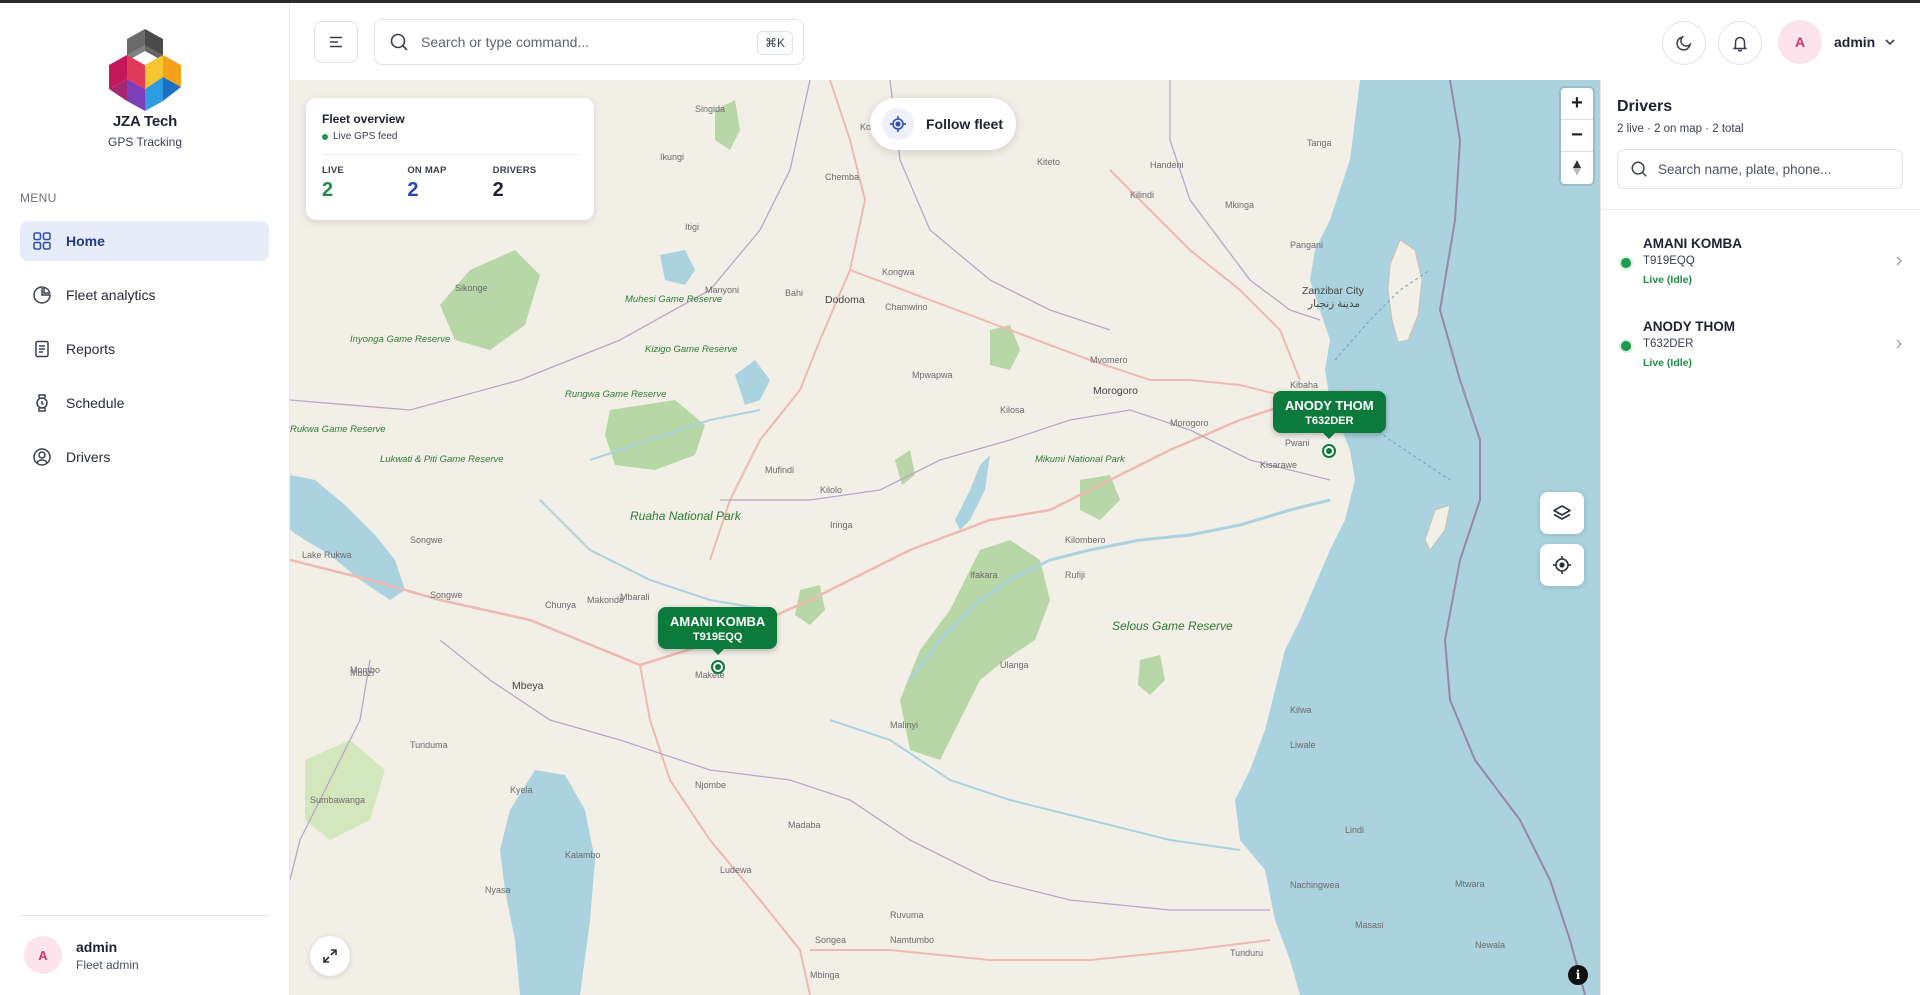 Image resolution: width=1920 pixels, height=995 pixels. I want to click on sidebar-item-fleet-analytics: Fleet analytics, so click(144, 295).